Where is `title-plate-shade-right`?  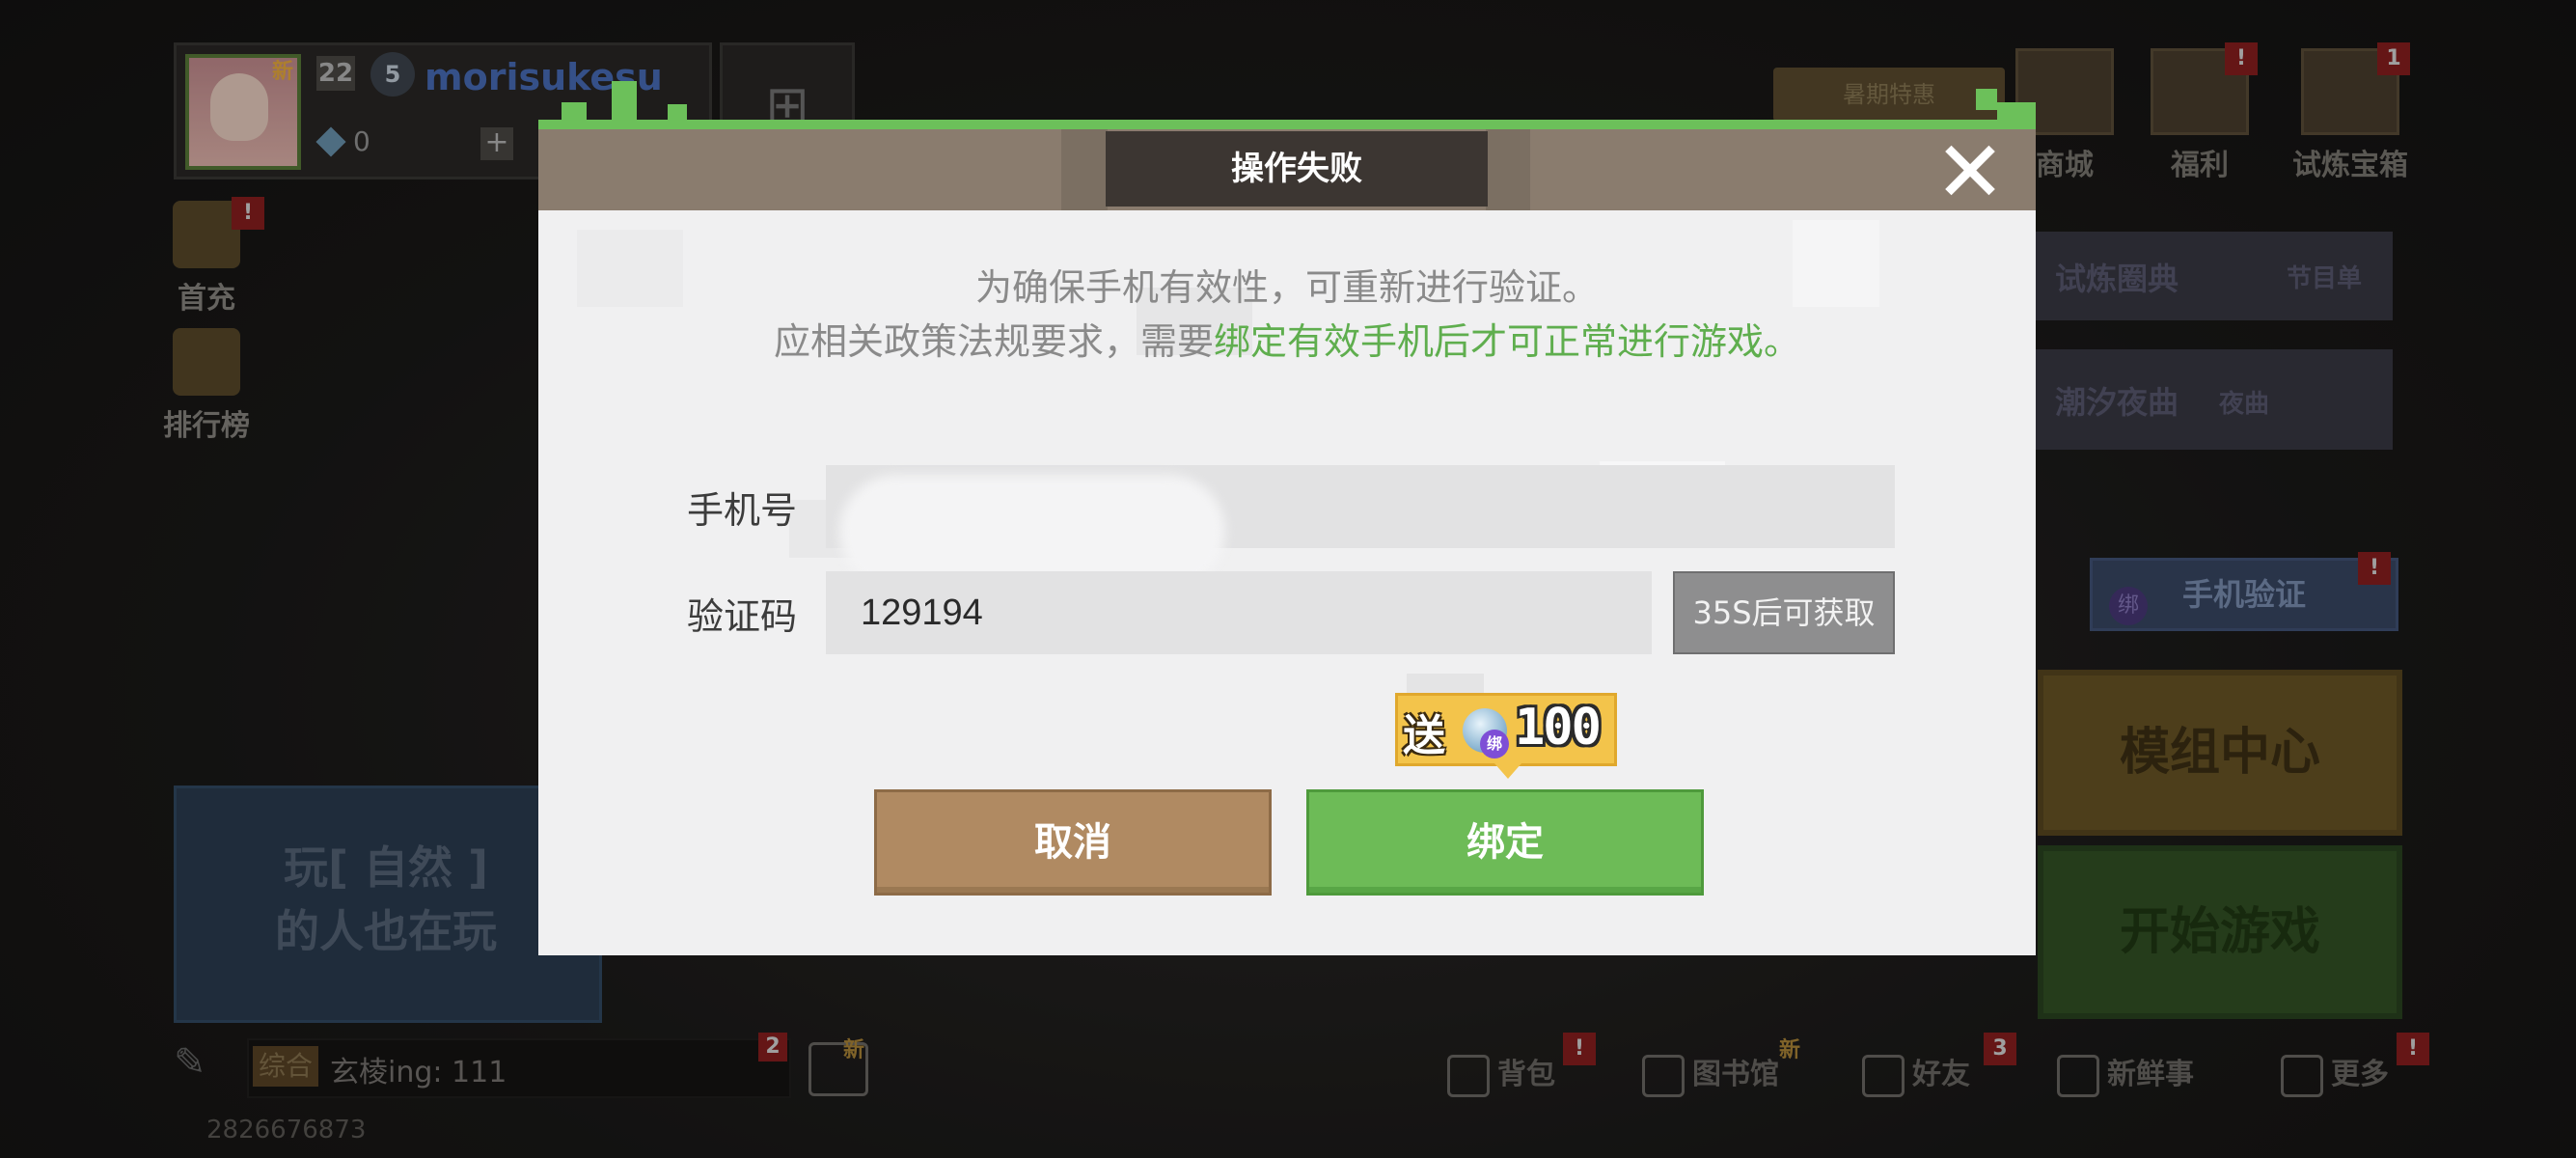
title-plate-shade-right is located at coordinates (1508, 169).